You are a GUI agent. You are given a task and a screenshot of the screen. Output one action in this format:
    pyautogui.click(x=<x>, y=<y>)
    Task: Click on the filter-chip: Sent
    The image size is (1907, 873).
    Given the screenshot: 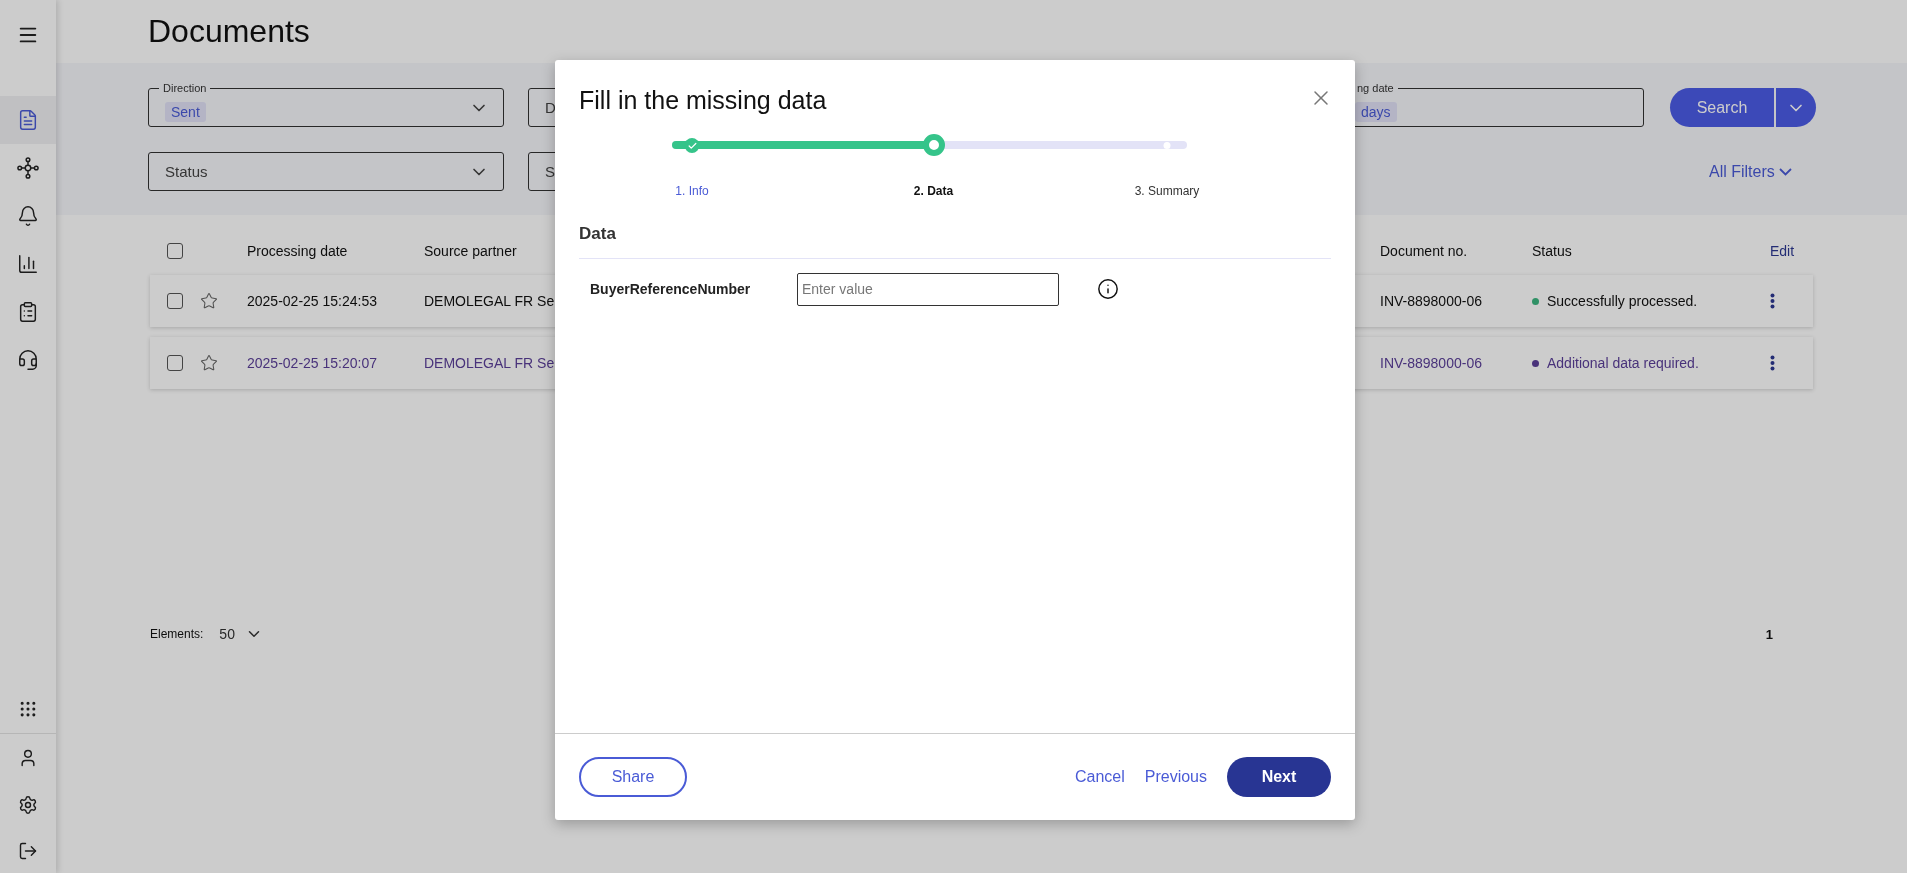 What is the action you would take?
    pyautogui.click(x=185, y=111)
    